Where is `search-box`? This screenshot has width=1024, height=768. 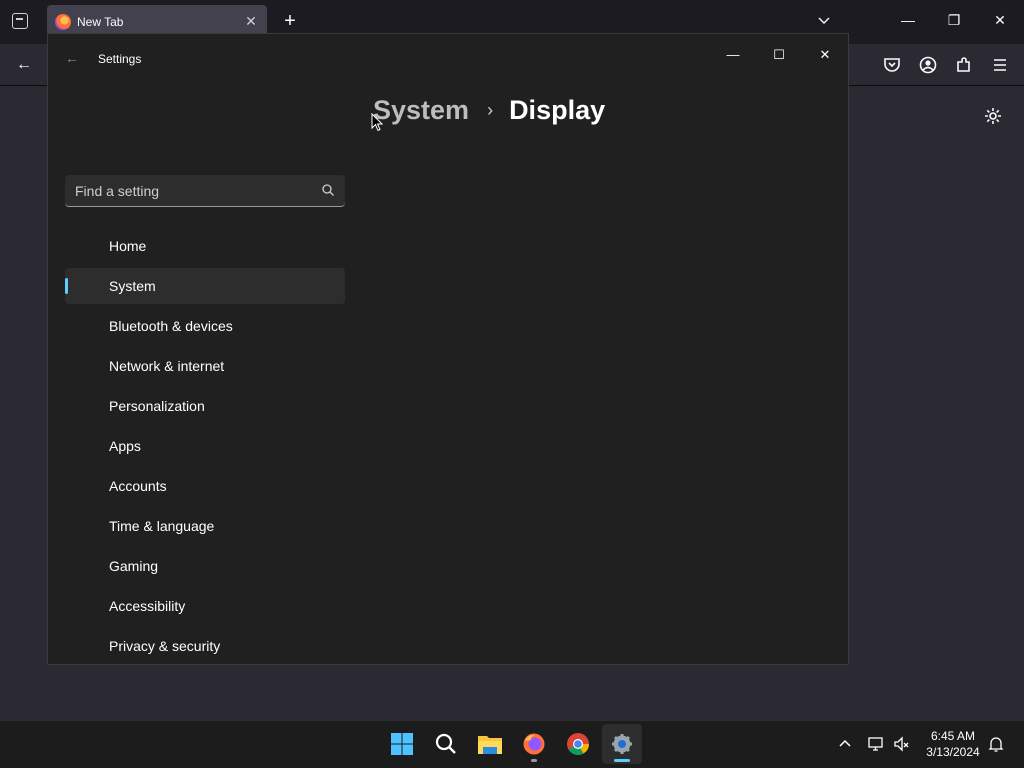 search-box is located at coordinates (205, 191).